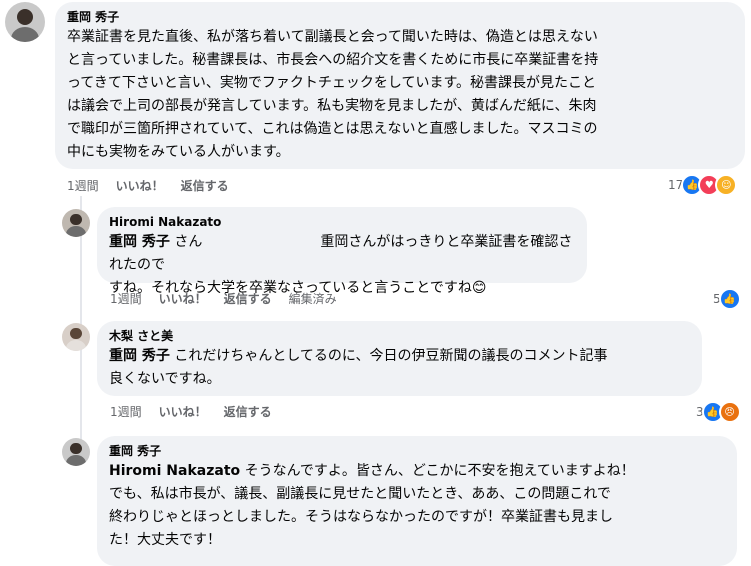 The image size is (751, 566). What do you see at coordinates (703, 185) in the screenshot?
I see `reaction-summary: 17 👍 ♥ ☺` at bounding box center [703, 185].